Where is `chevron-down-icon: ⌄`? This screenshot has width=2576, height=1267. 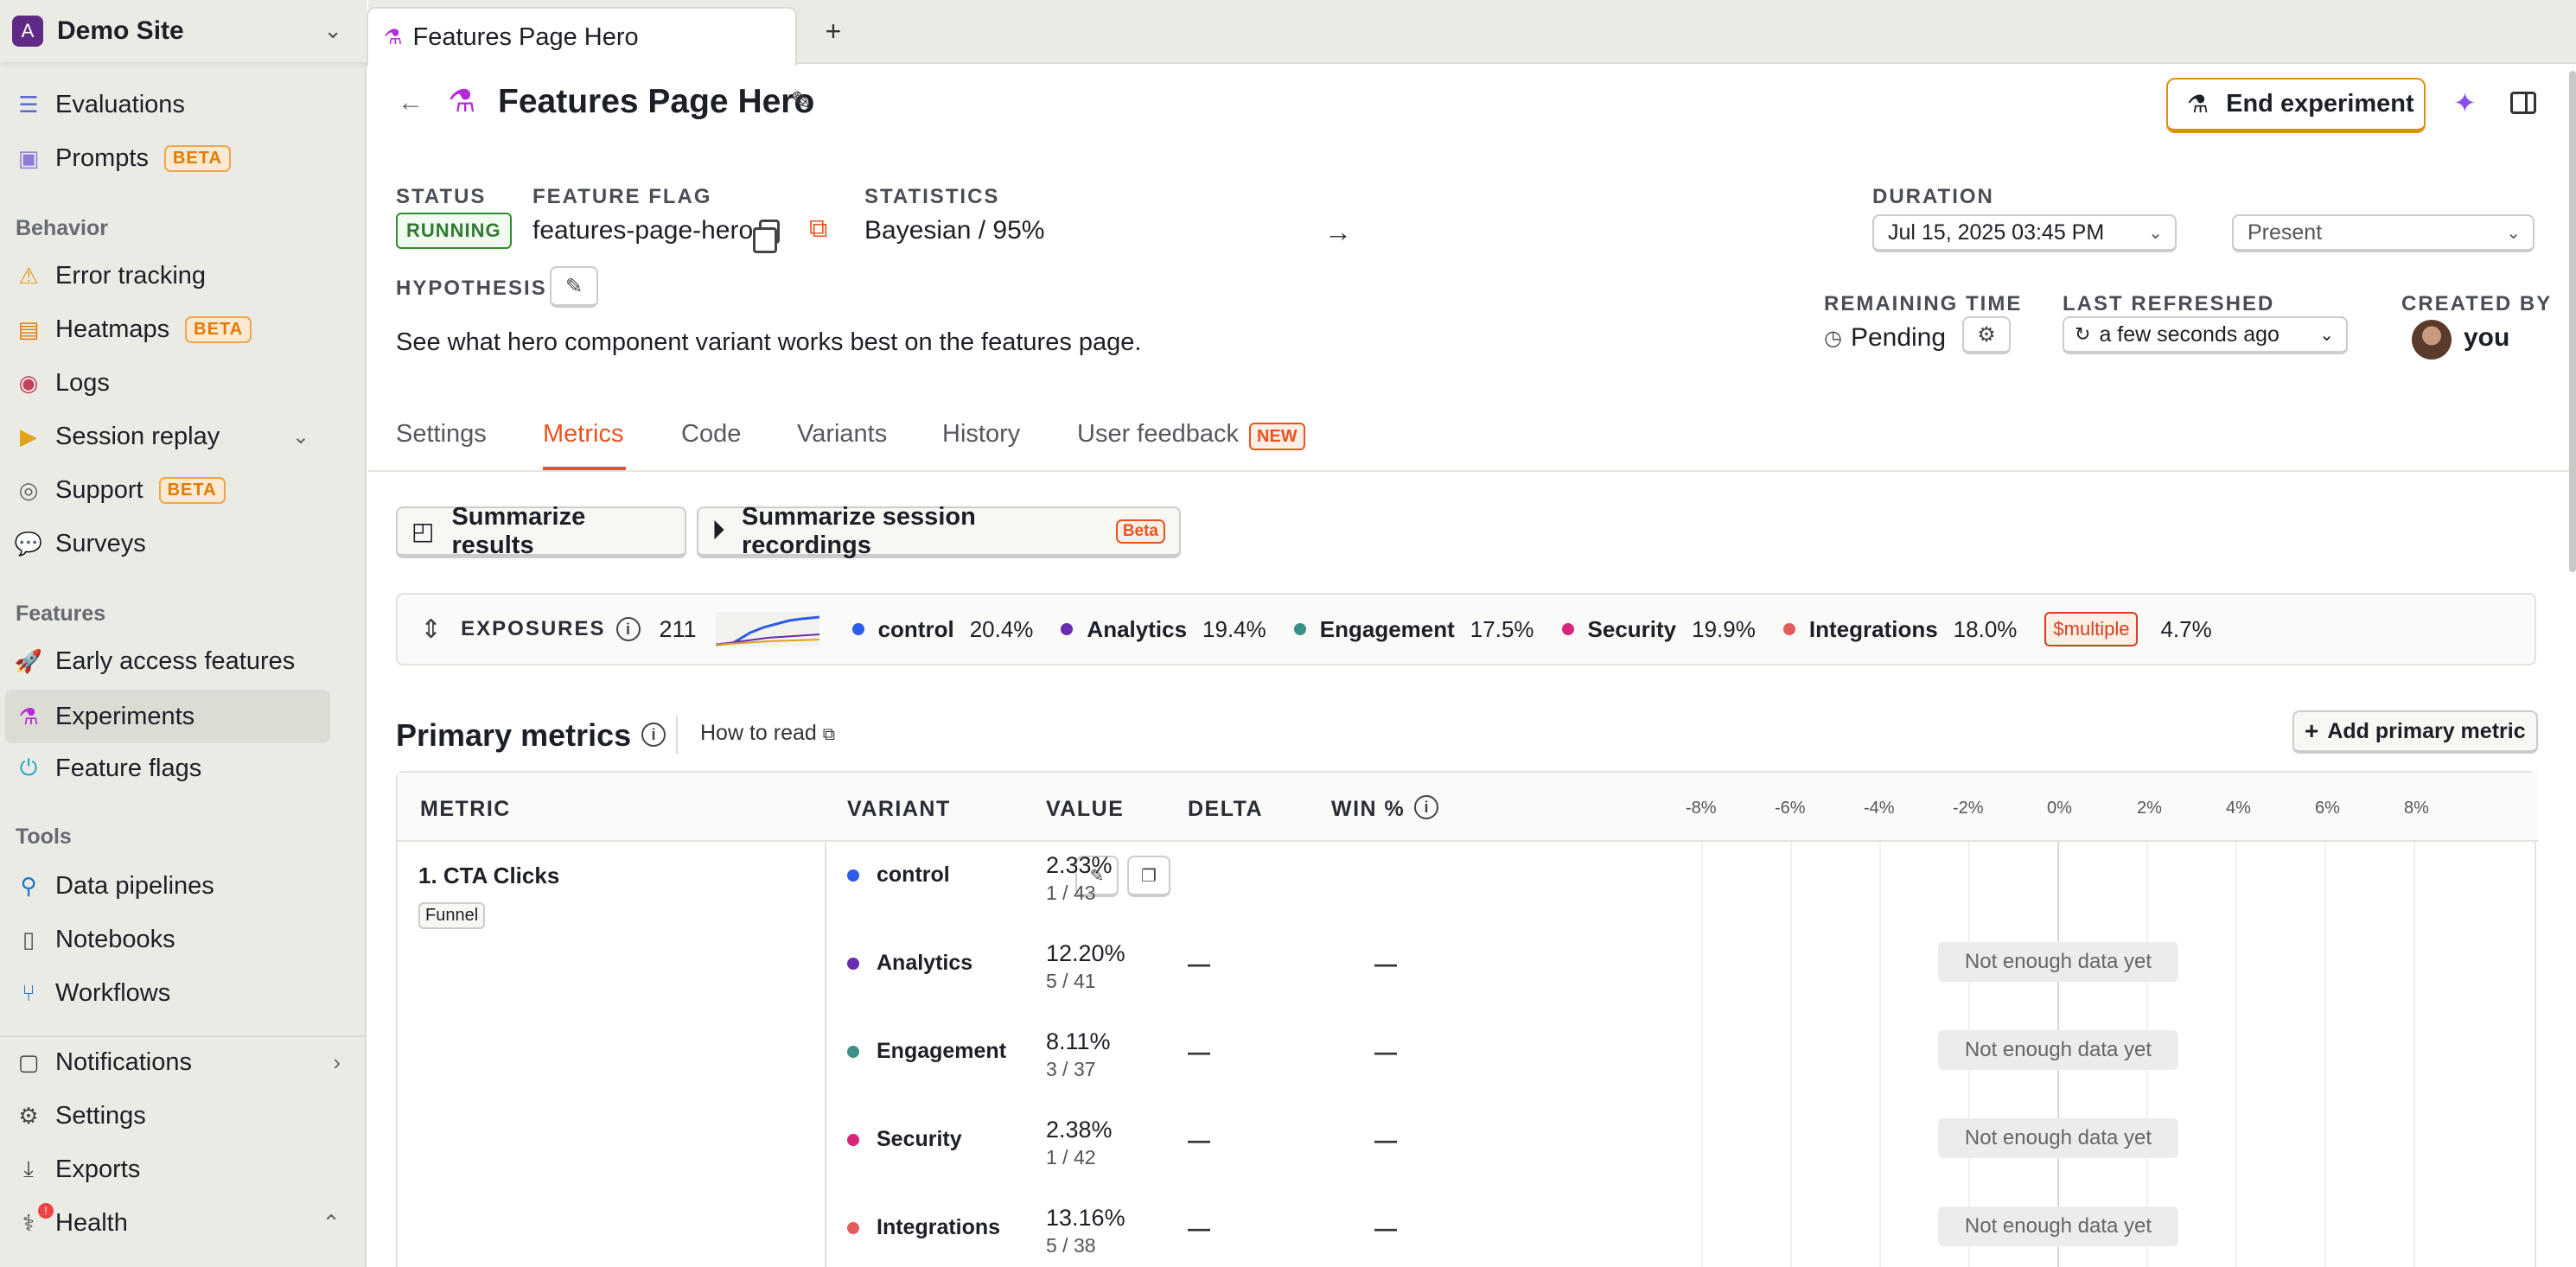 chevron-down-icon: ⌄ is located at coordinates (2326, 335).